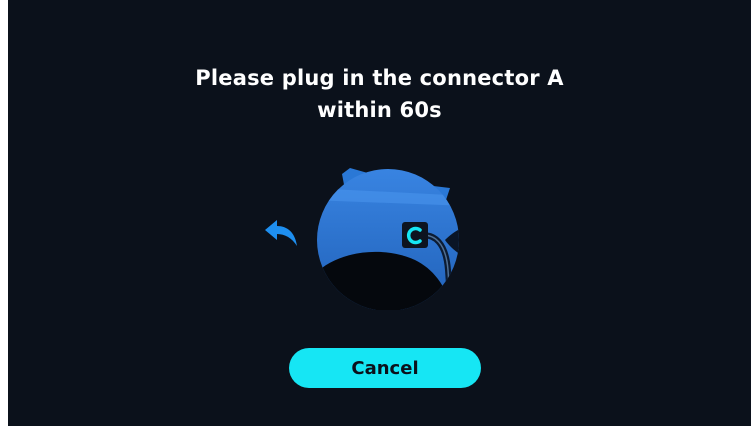 Image resolution: width=751 pixels, height=441 pixels. Describe the element at coordinates (379, 78) in the screenshot. I see `prompt-line-1: Please plug in the connector A` at that location.